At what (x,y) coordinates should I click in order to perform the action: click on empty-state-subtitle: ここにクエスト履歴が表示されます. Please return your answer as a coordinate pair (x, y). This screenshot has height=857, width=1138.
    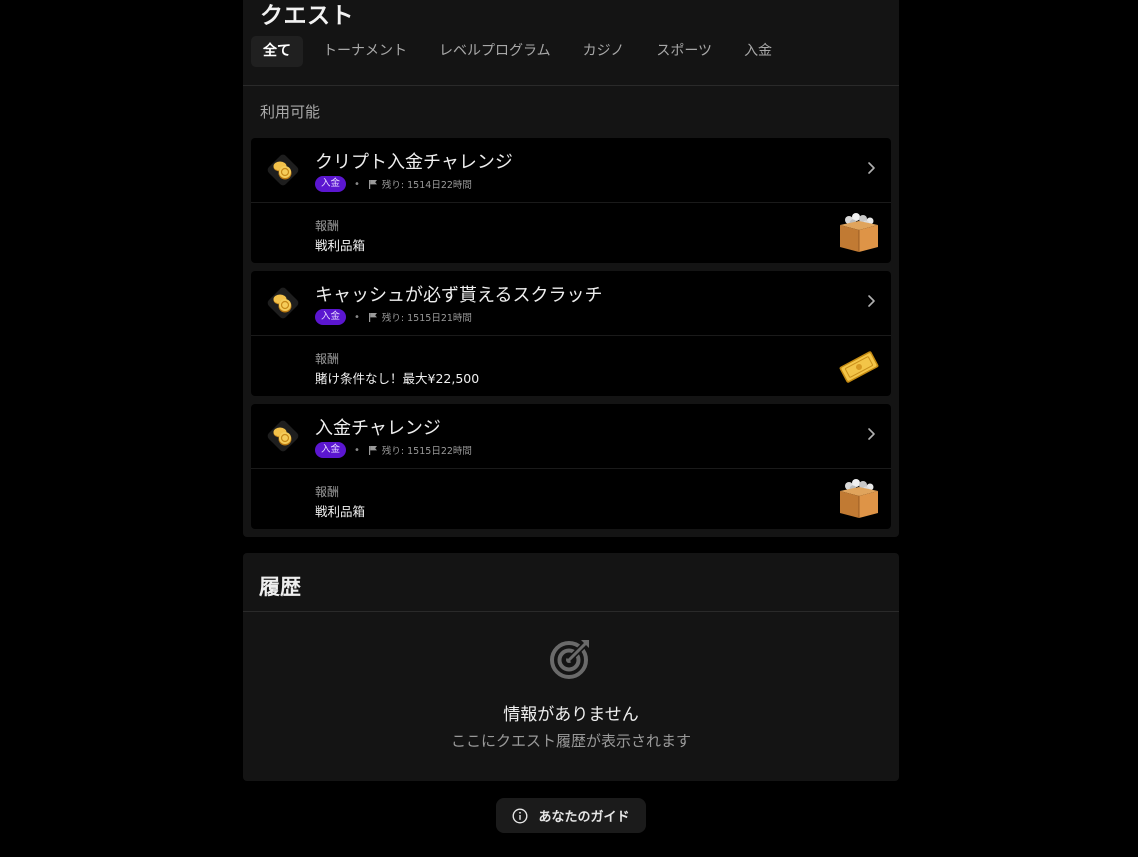
    Looking at the image, I should click on (570, 741).